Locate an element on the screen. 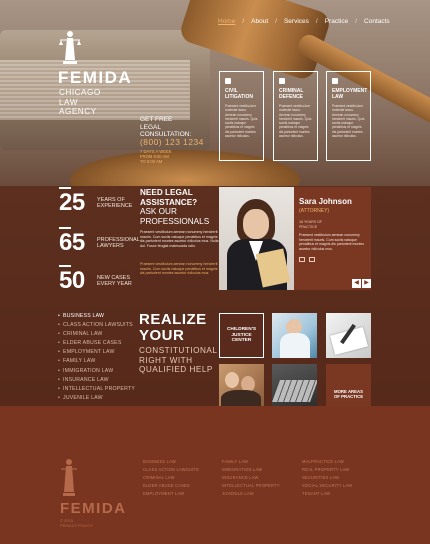 This screenshot has width=430, height=544. logo-tagline: CHICAGO LAW AGENCY is located at coordinates (80, 102).